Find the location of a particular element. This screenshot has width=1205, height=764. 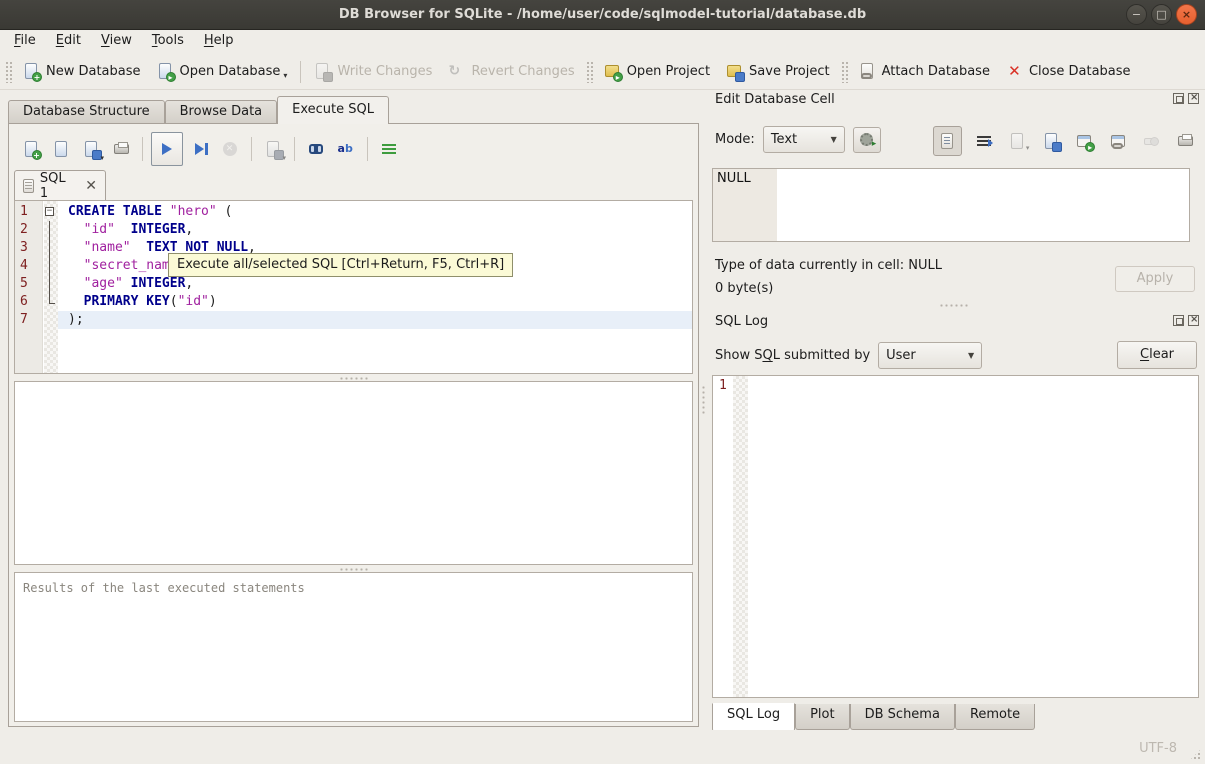

menu-edit: Edit is located at coordinates (68, 42).